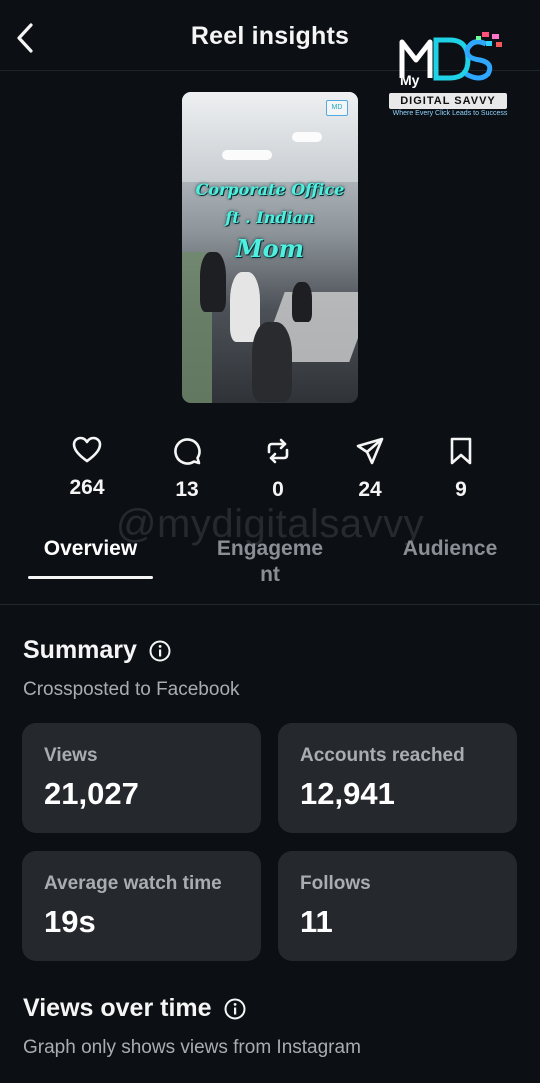 This screenshot has height=1083, width=540. I want to click on likes-count: 264, so click(87, 487).